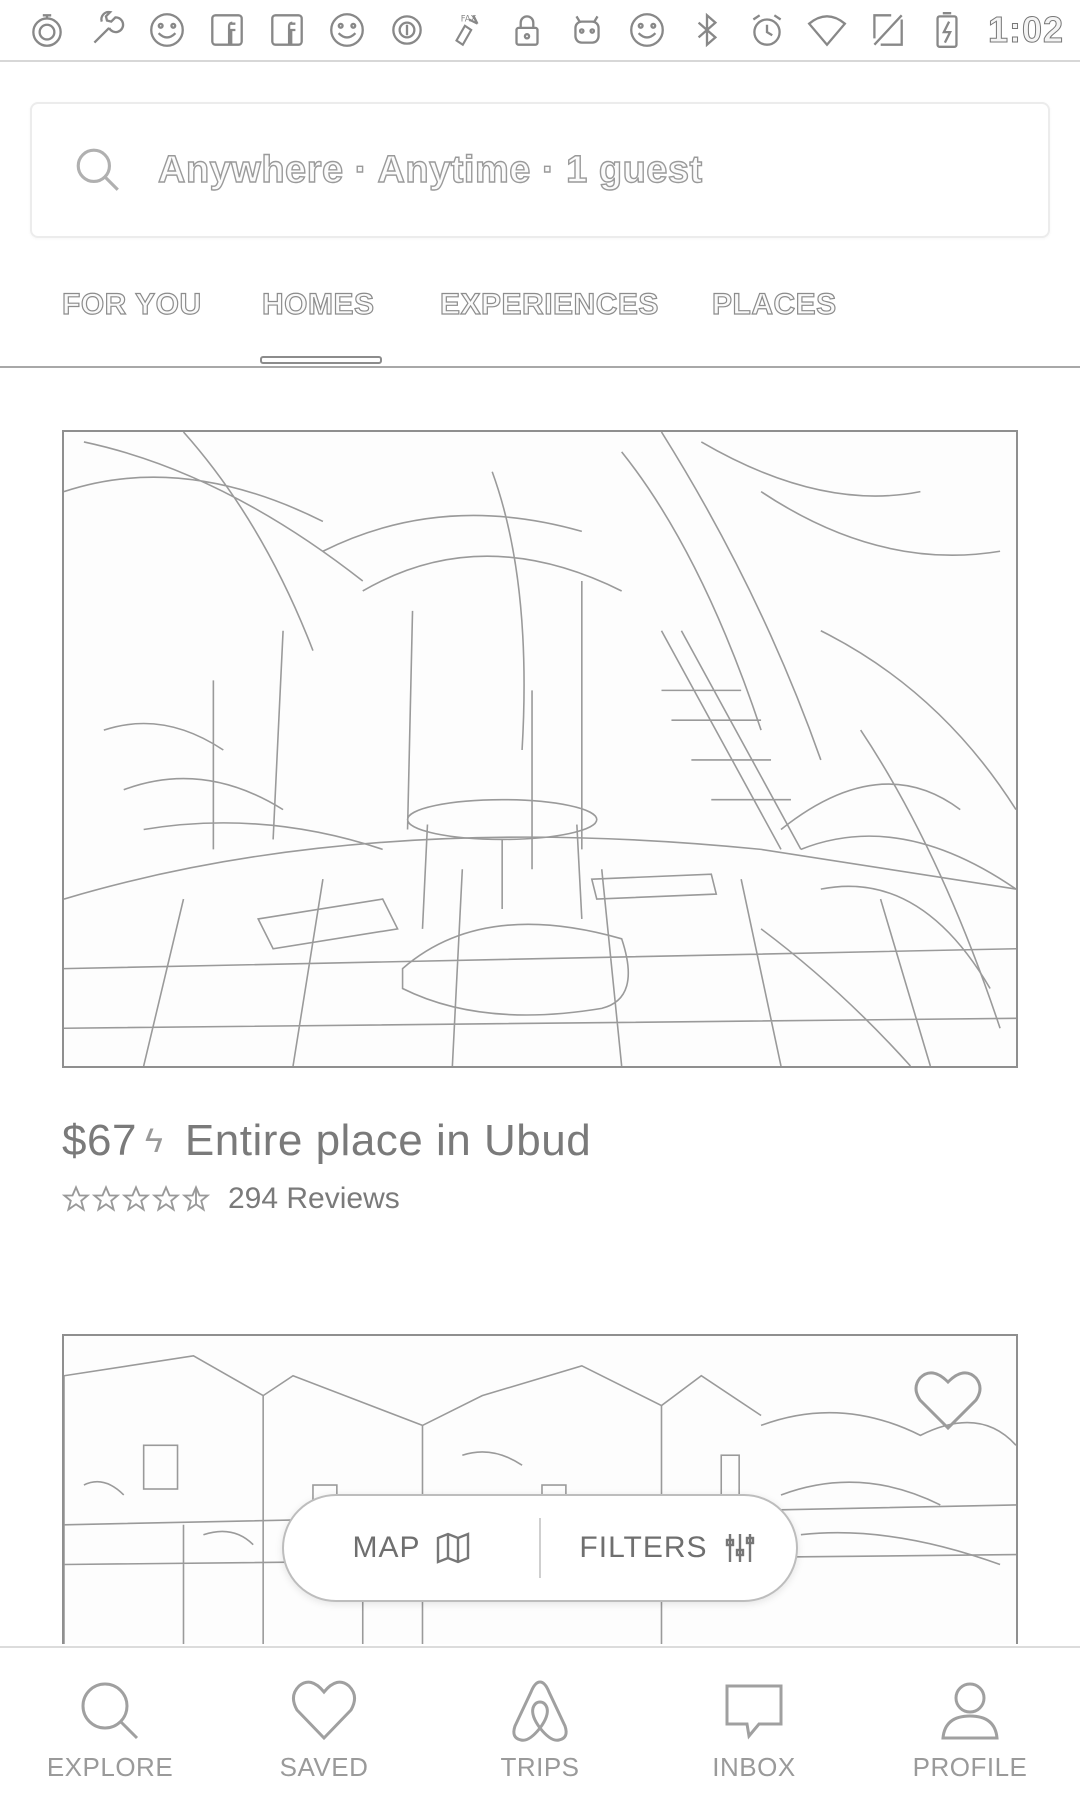 The width and height of the screenshot is (1080, 1794). Describe the element at coordinates (948, 1401) in the screenshot. I see `save-listing-heart-icon` at that location.